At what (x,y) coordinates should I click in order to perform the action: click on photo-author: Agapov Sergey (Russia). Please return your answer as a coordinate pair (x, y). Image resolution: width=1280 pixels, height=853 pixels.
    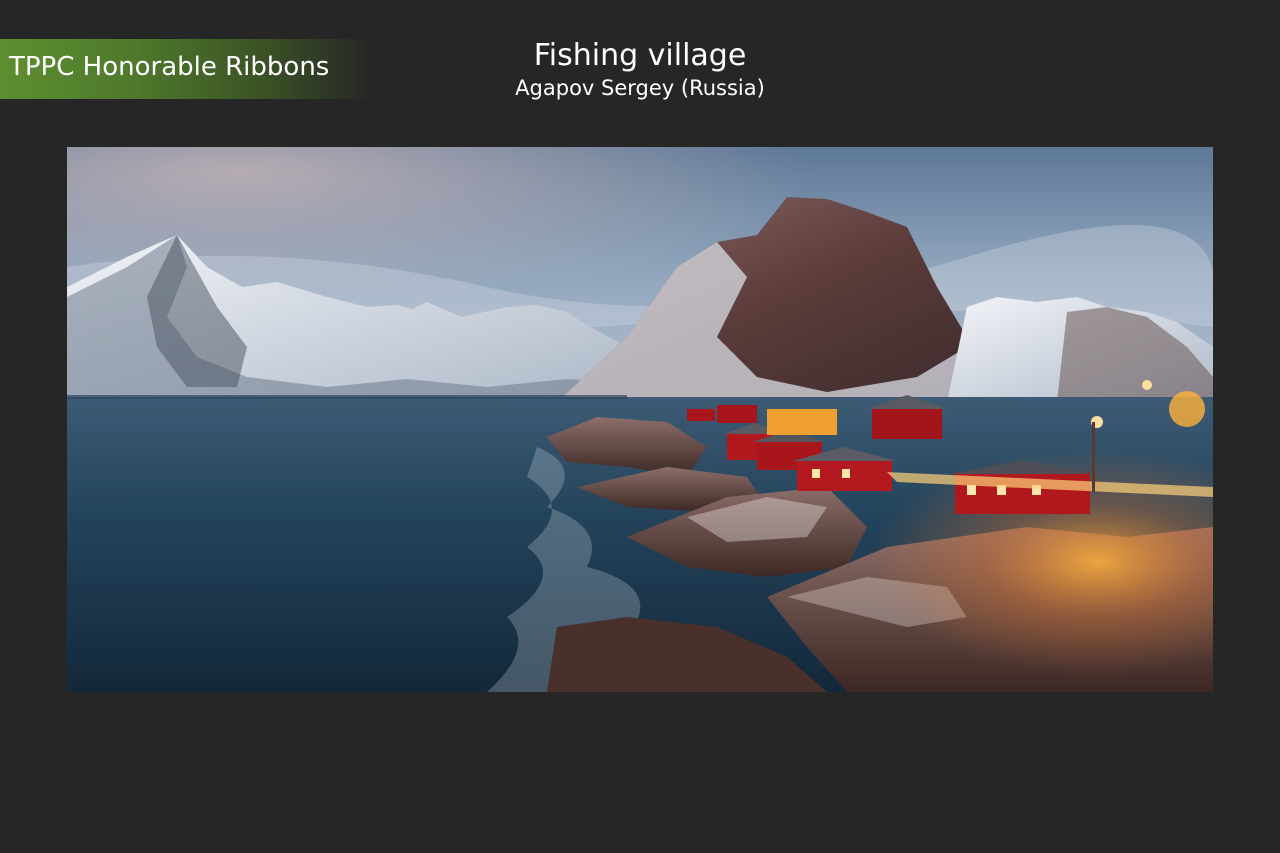
    Looking at the image, I should click on (640, 88).